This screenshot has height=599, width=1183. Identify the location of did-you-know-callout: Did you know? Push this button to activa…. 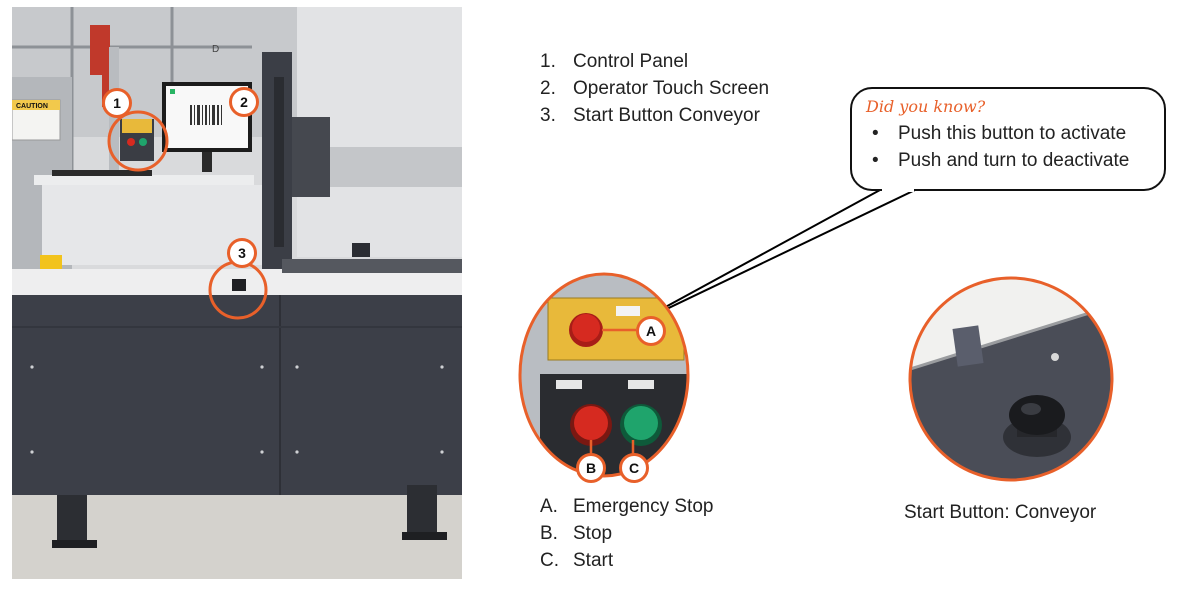
(1008, 139).